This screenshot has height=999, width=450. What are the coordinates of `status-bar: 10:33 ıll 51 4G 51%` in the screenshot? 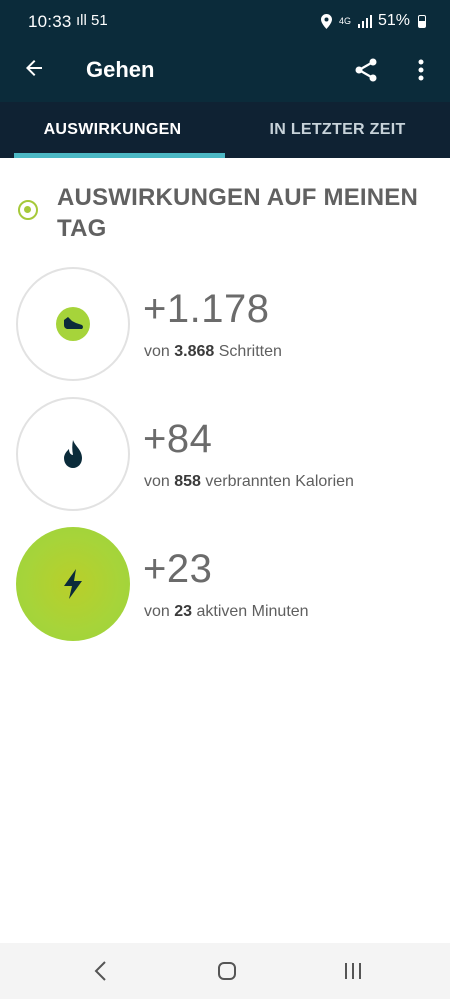 It's located at (225, 20).